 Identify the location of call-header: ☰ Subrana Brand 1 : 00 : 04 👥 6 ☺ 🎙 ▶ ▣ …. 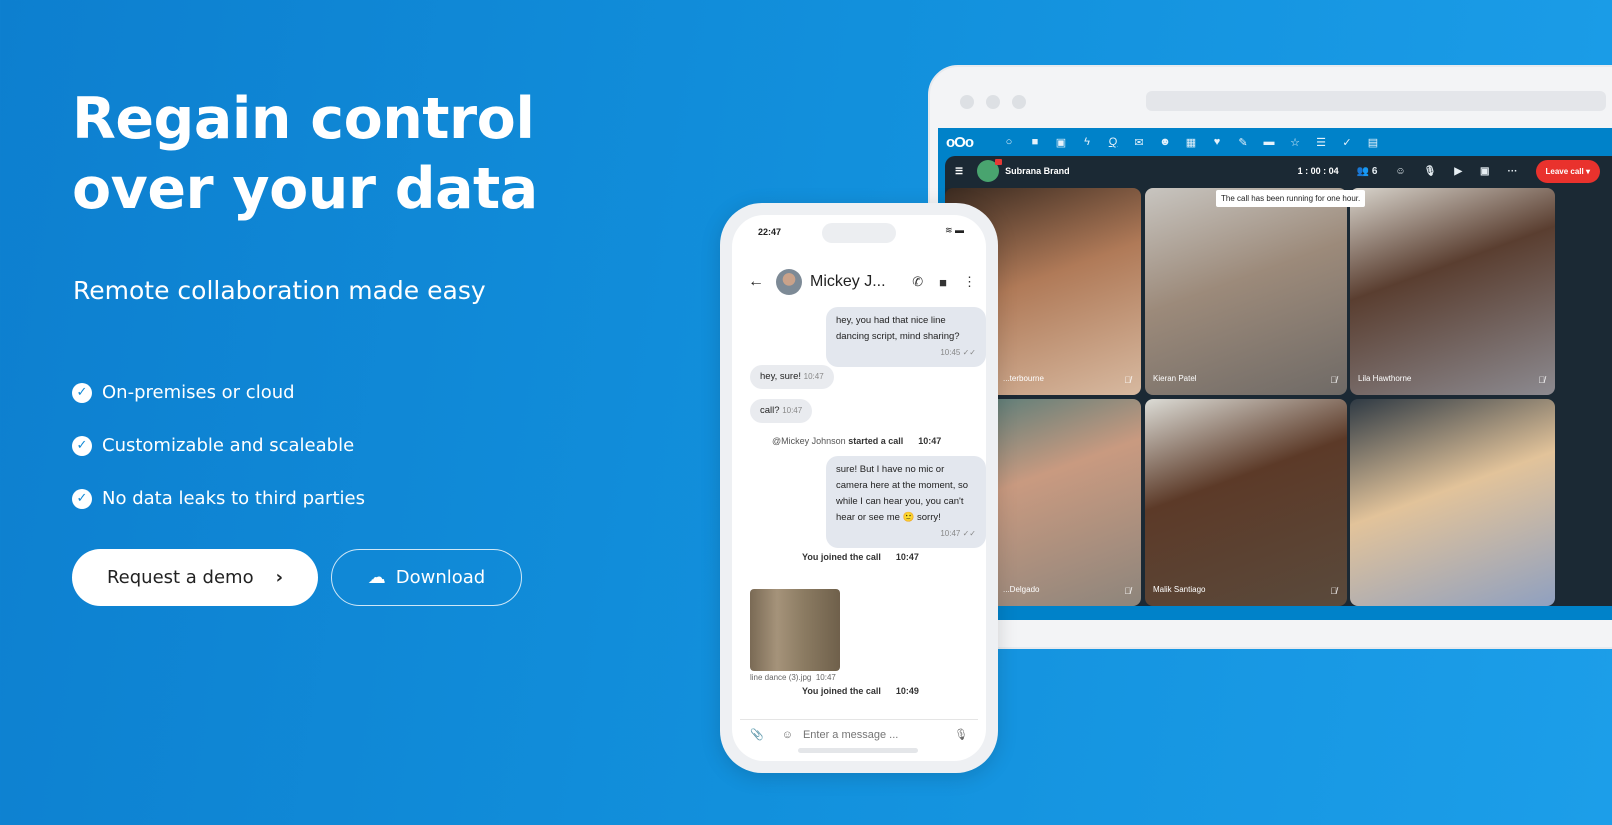
(1278, 171).